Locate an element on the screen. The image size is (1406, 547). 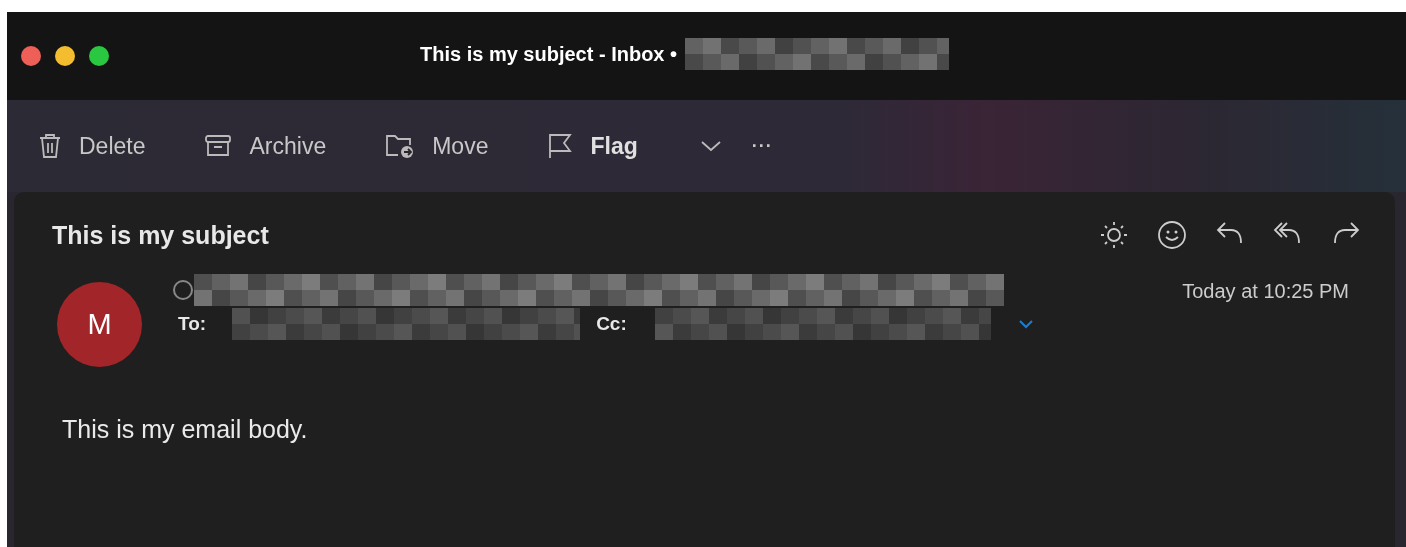
more-button: ··· is located at coordinates (762, 146).